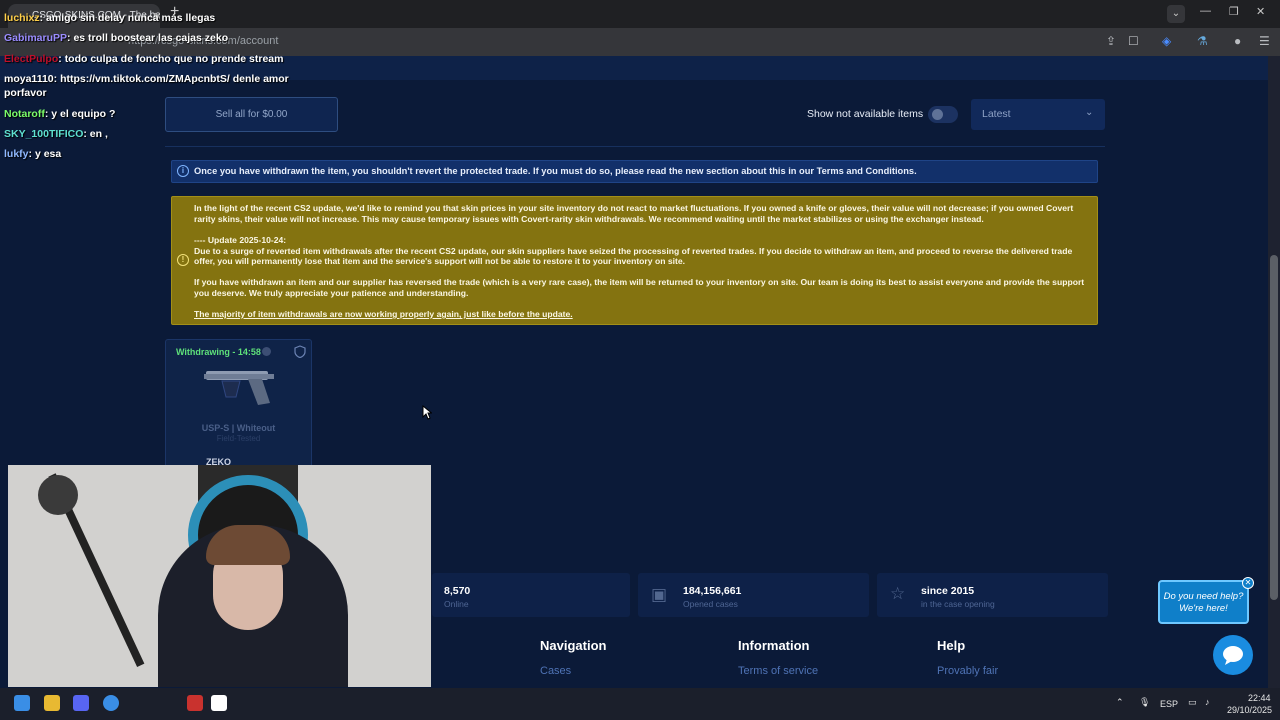 This screenshot has height=720, width=1280. What do you see at coordinates (218, 352) in the screenshot?
I see `item-status: Withdrawing - 14:58` at bounding box center [218, 352].